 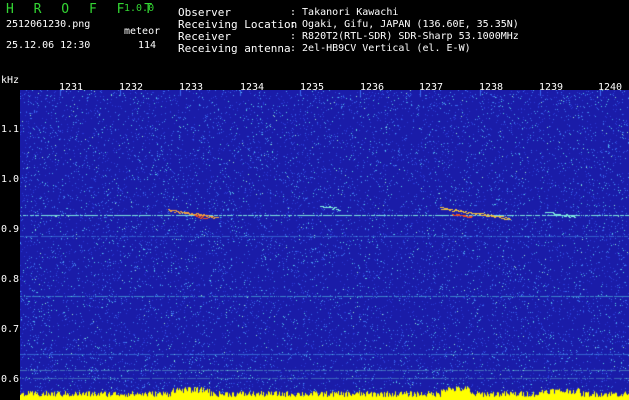 What do you see at coordinates (10, 80) in the screenshot?
I see `y-axis-unit: kHz` at bounding box center [10, 80].